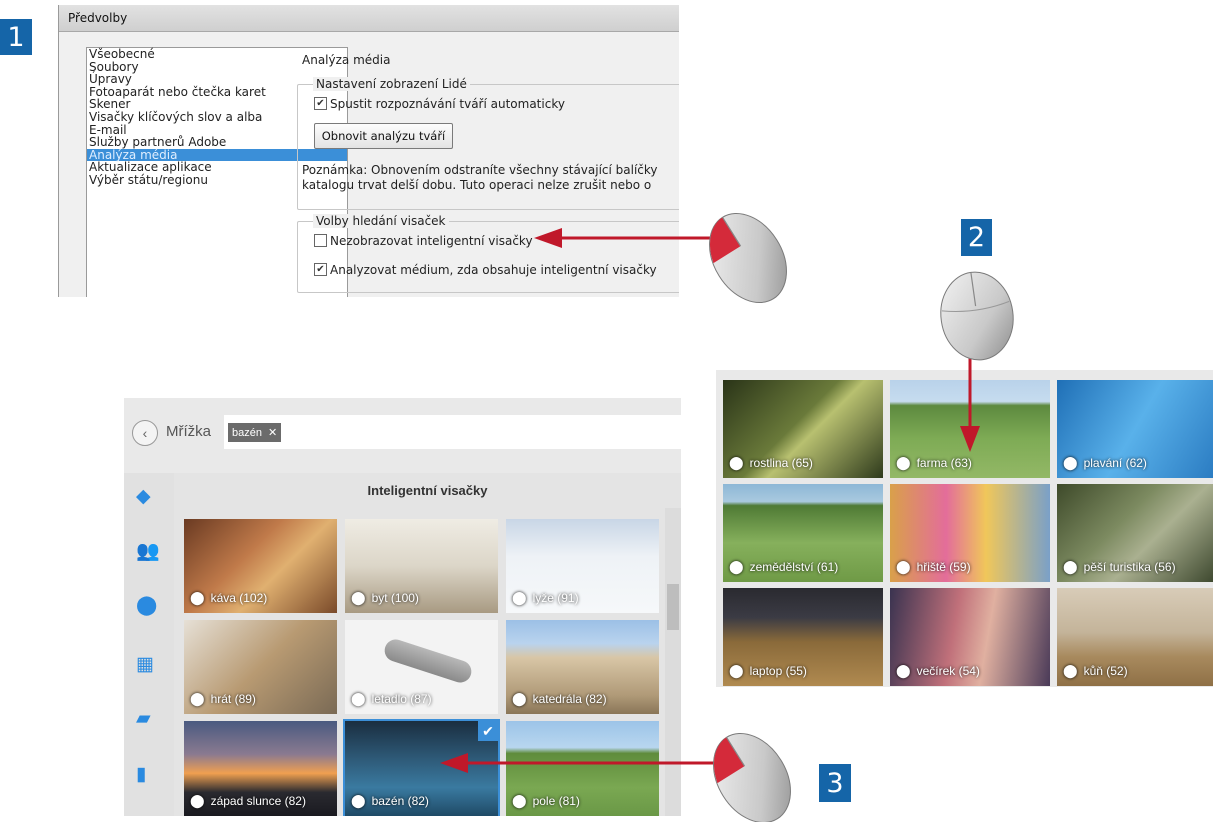 The width and height of the screenshot is (1213, 822). Describe the element at coordinates (431, 241) in the screenshot. I see `hide-smart-tags-label: Nezobrazovat inteligentní visačky` at that location.